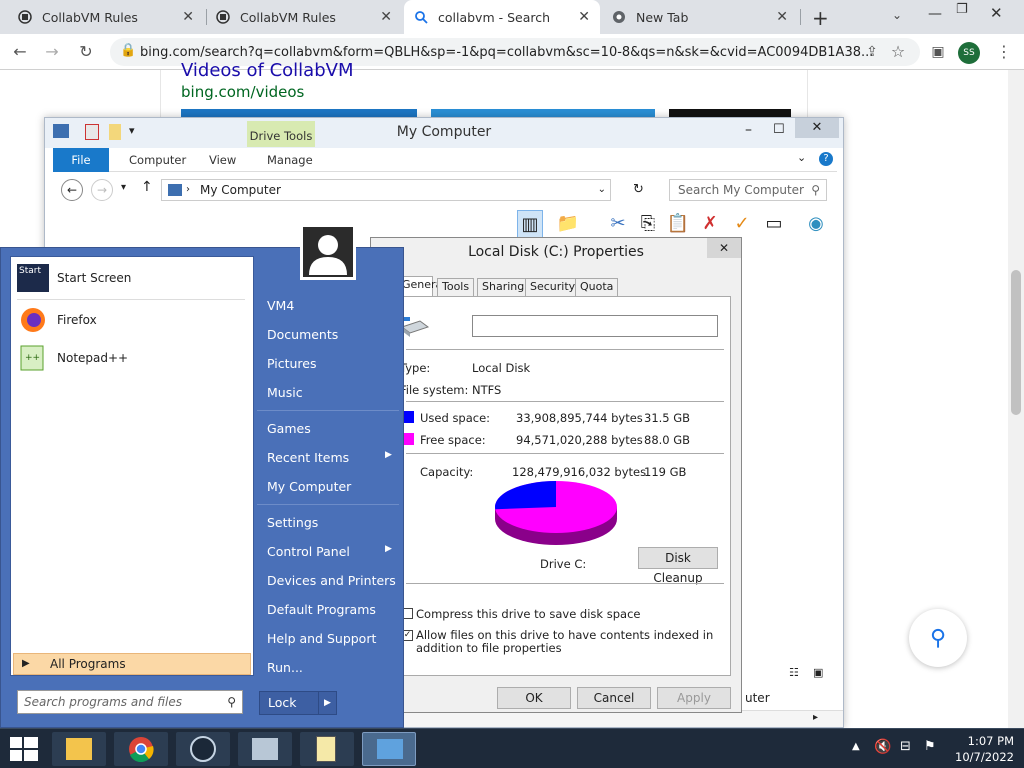 This screenshot has width=1024, height=768. Describe the element at coordinates (779, 129) in the screenshot. I see `maximize-icon: ☐` at that location.